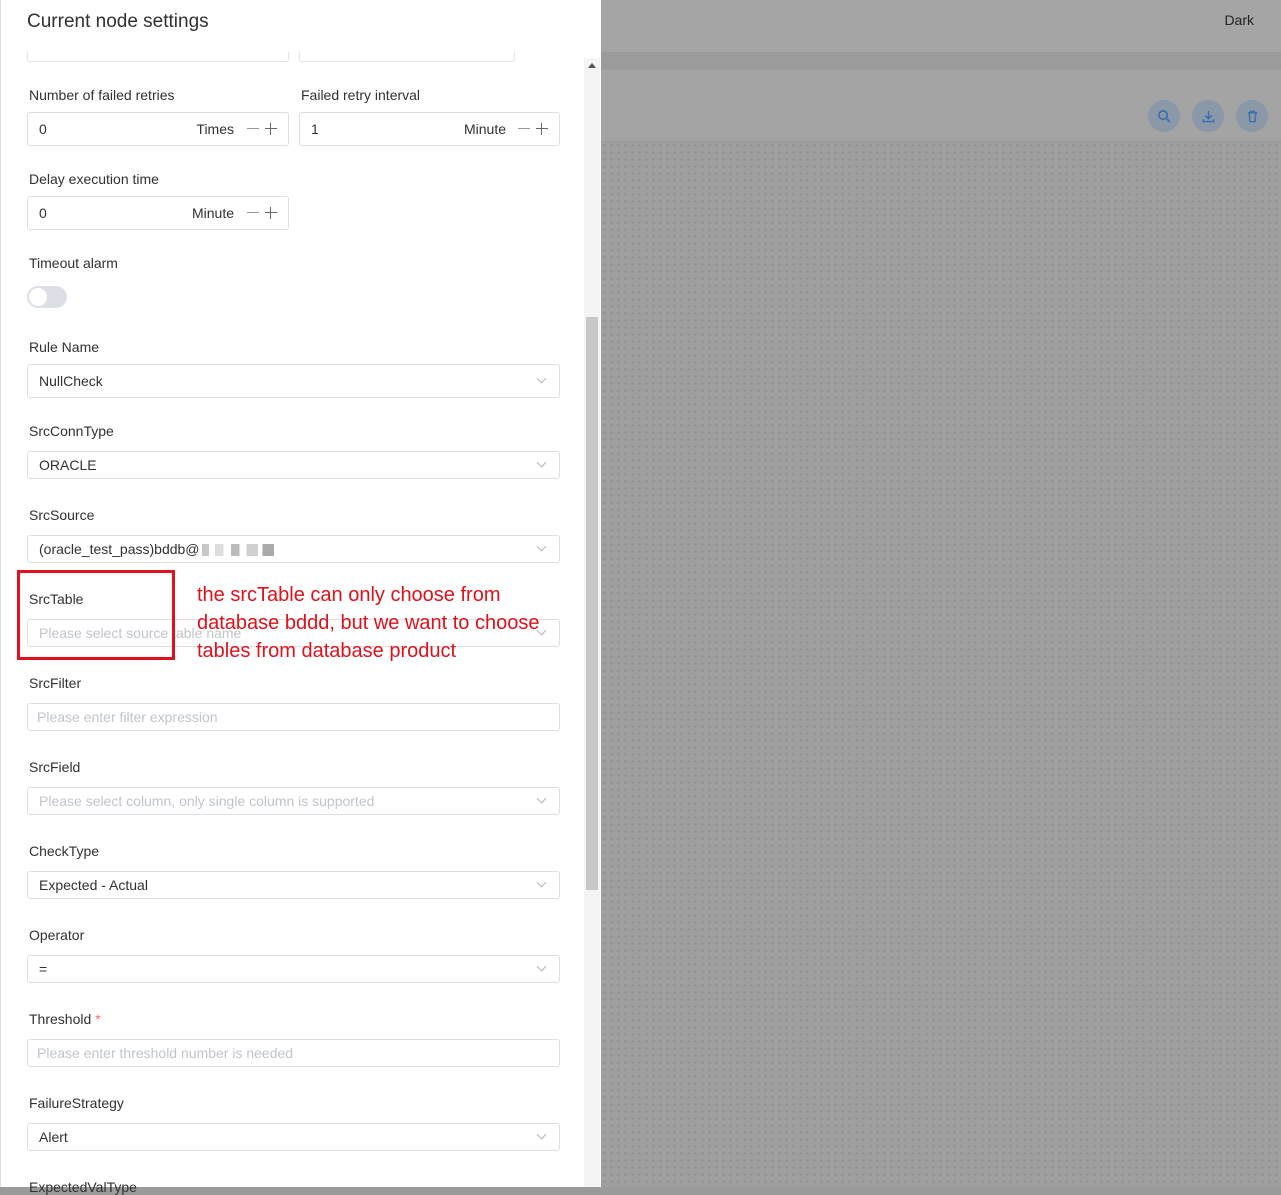 Image resolution: width=1281 pixels, height=1195 pixels. I want to click on rule-name-label: Rule Name, so click(64, 347).